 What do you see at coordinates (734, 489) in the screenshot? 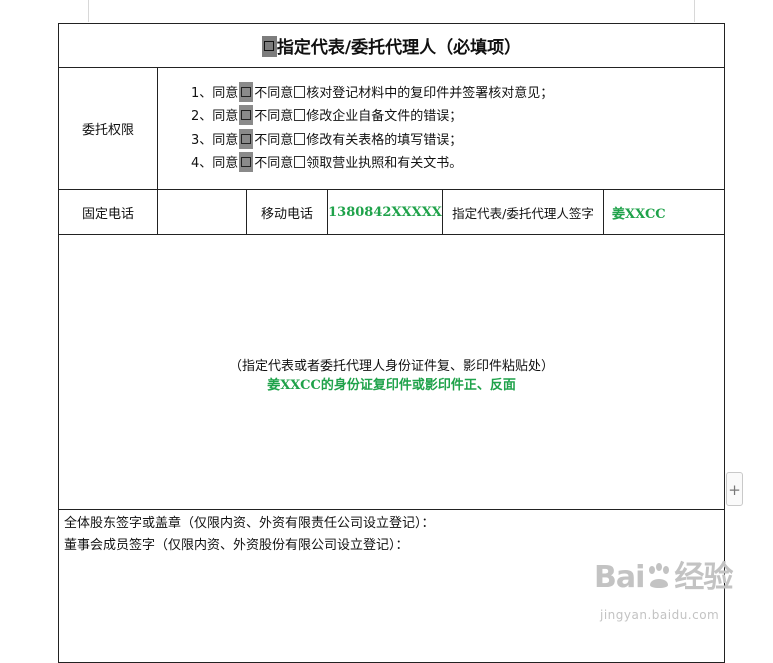
I see `add-row-button: +` at bounding box center [734, 489].